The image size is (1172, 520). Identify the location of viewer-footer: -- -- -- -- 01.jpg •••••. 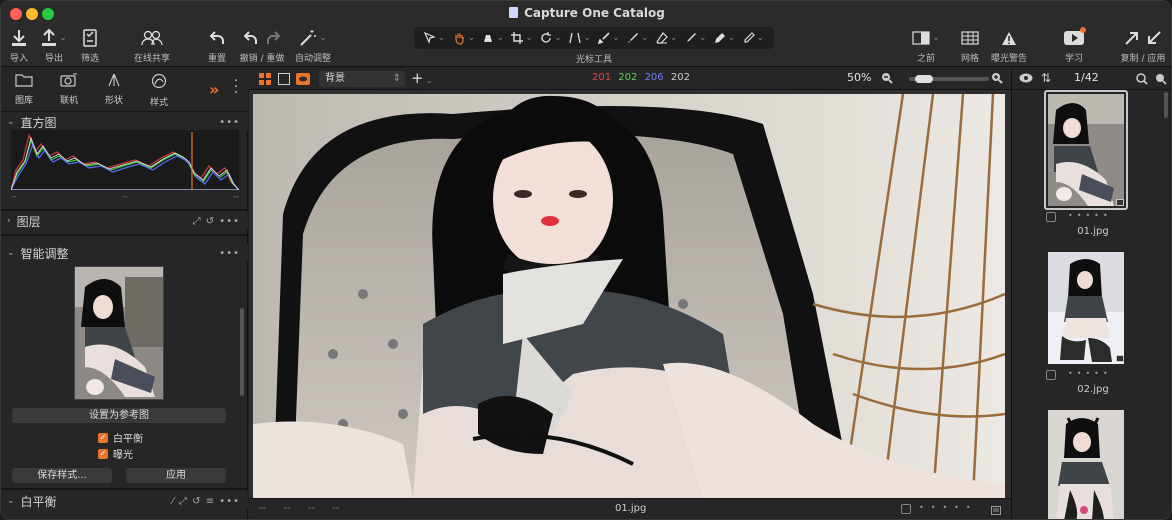
(630, 508).